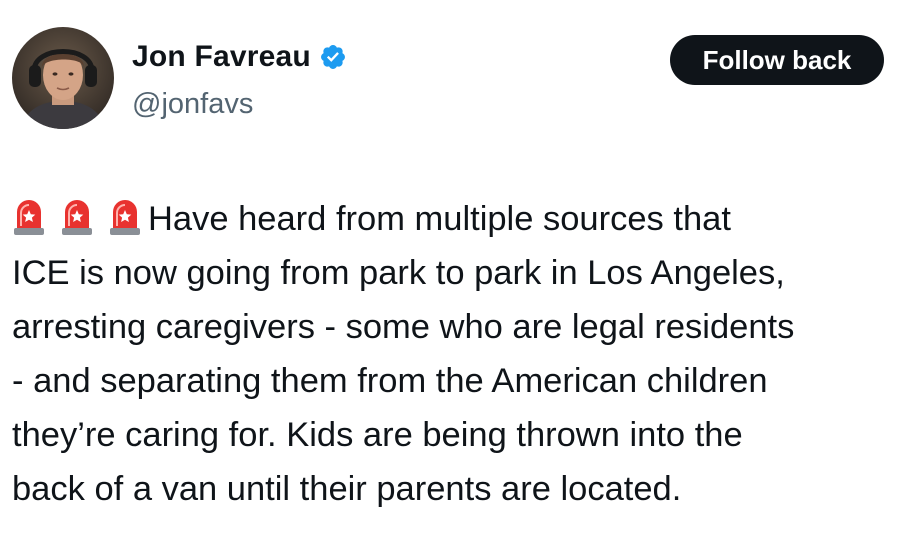 The height and width of the screenshot is (542, 918). I want to click on tweet-line-1: Have heard from multiple sources that, so click(460, 219).